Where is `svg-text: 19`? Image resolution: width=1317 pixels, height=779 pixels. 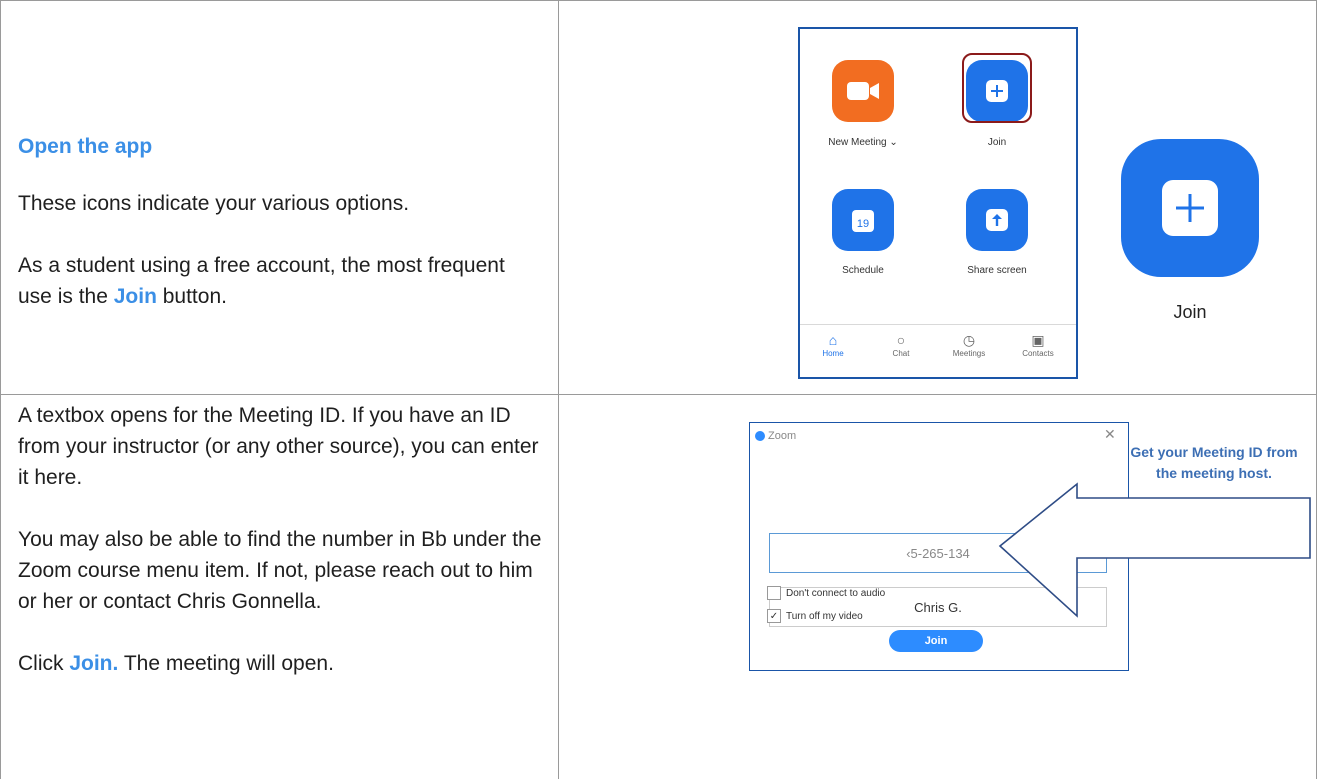 svg-text: 19 is located at coordinates (863, 224).